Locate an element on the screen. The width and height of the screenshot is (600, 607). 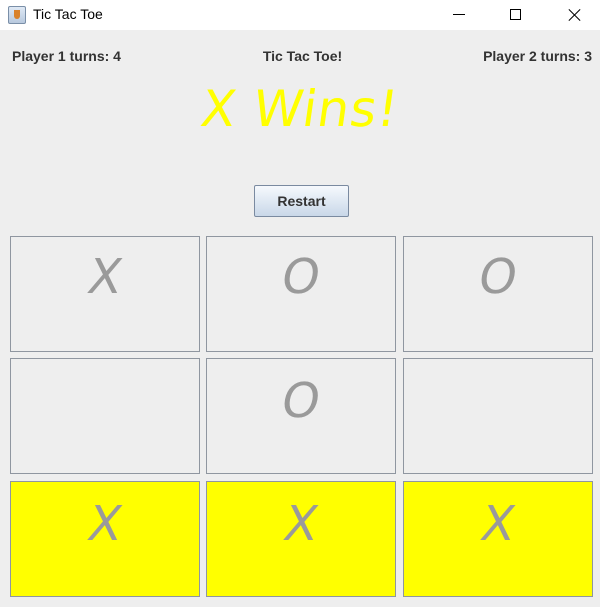
minimize-button is located at coordinates (459, 15).